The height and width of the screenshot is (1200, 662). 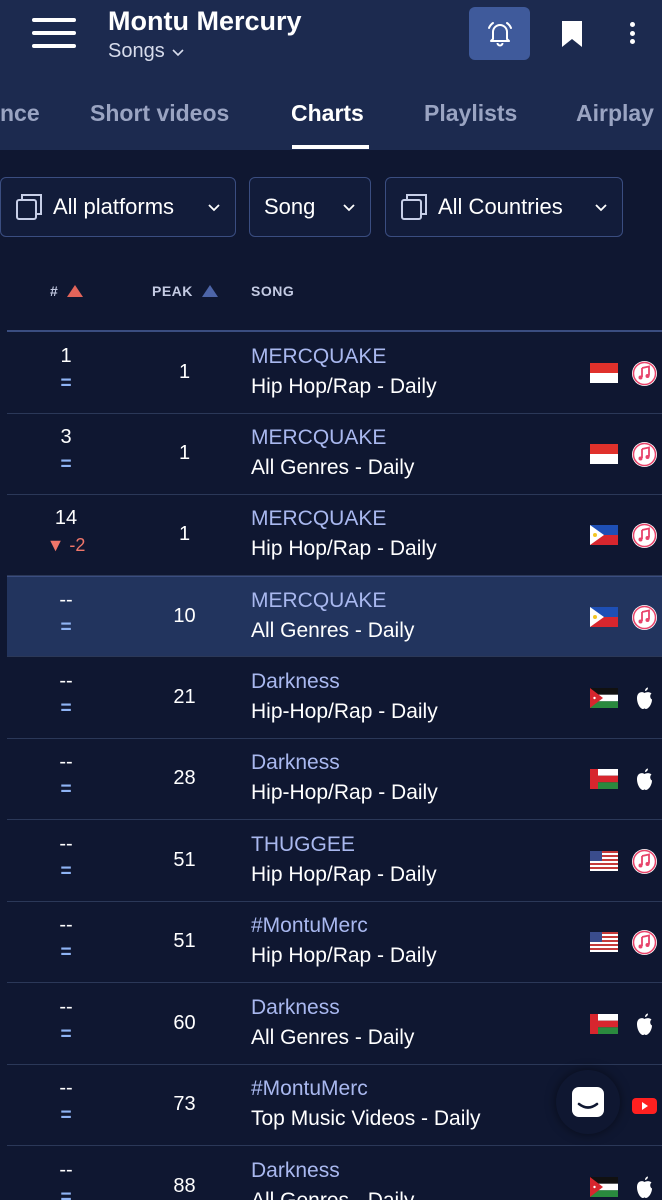 I want to click on tab-short-videos: Short videos, so click(x=159, y=113).